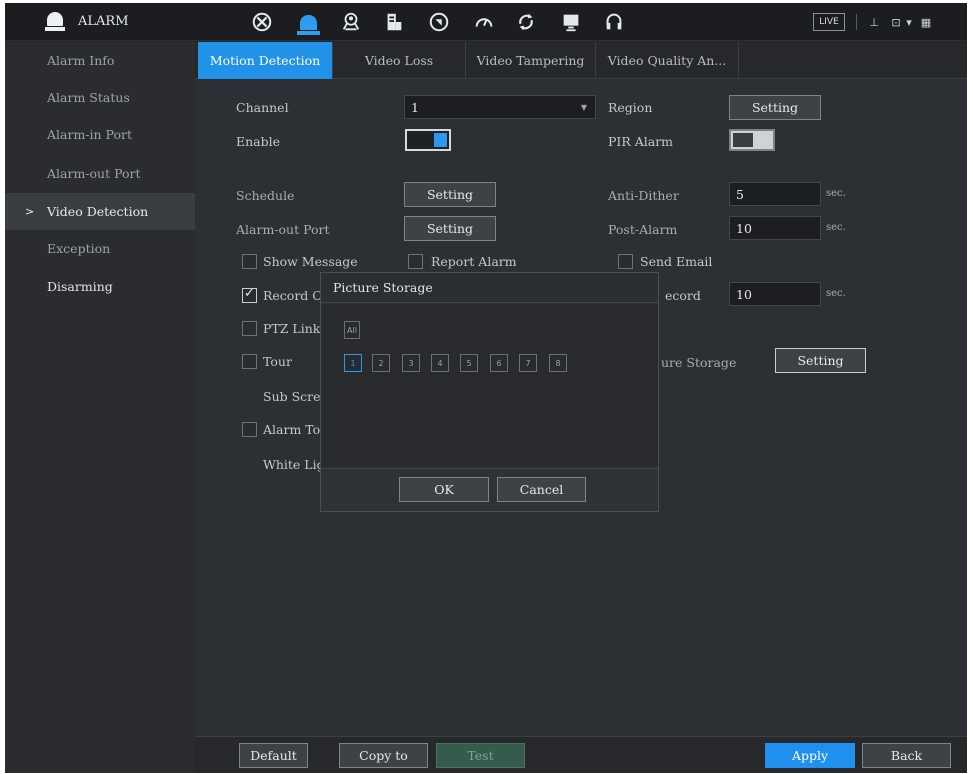 Image resolution: width=973 pixels, height=774 pixels. Describe the element at coordinates (310, 261) in the screenshot. I see `show-message-label: Show Message` at that location.